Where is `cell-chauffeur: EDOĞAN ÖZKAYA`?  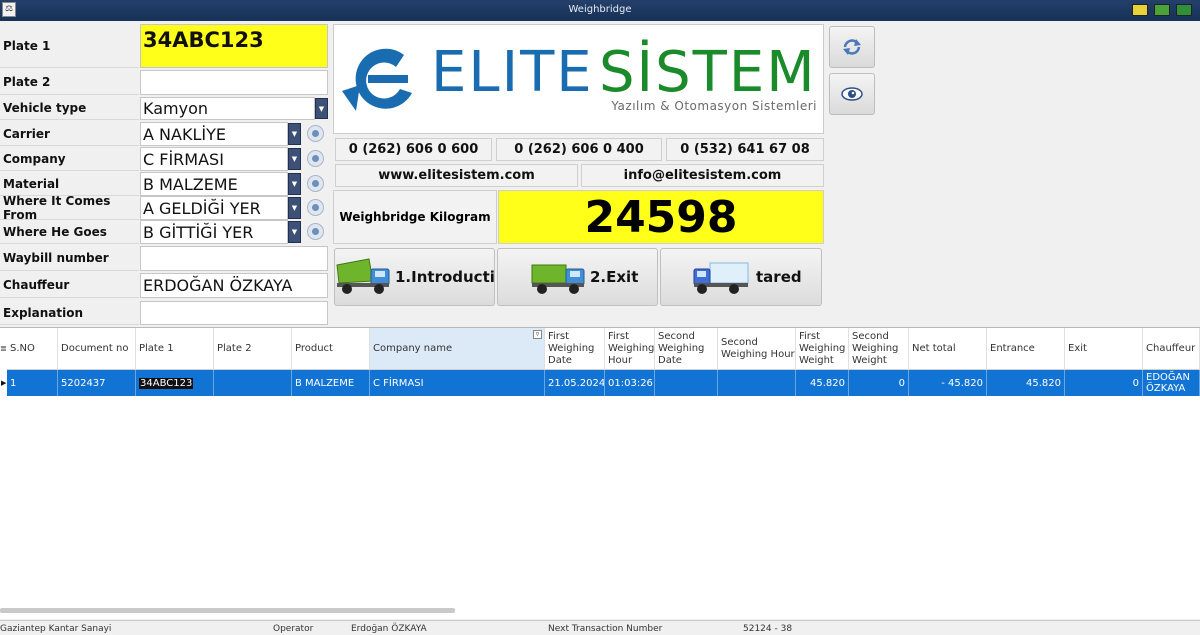 cell-chauffeur: EDOĞAN ÖZKAYA is located at coordinates (1171, 383).